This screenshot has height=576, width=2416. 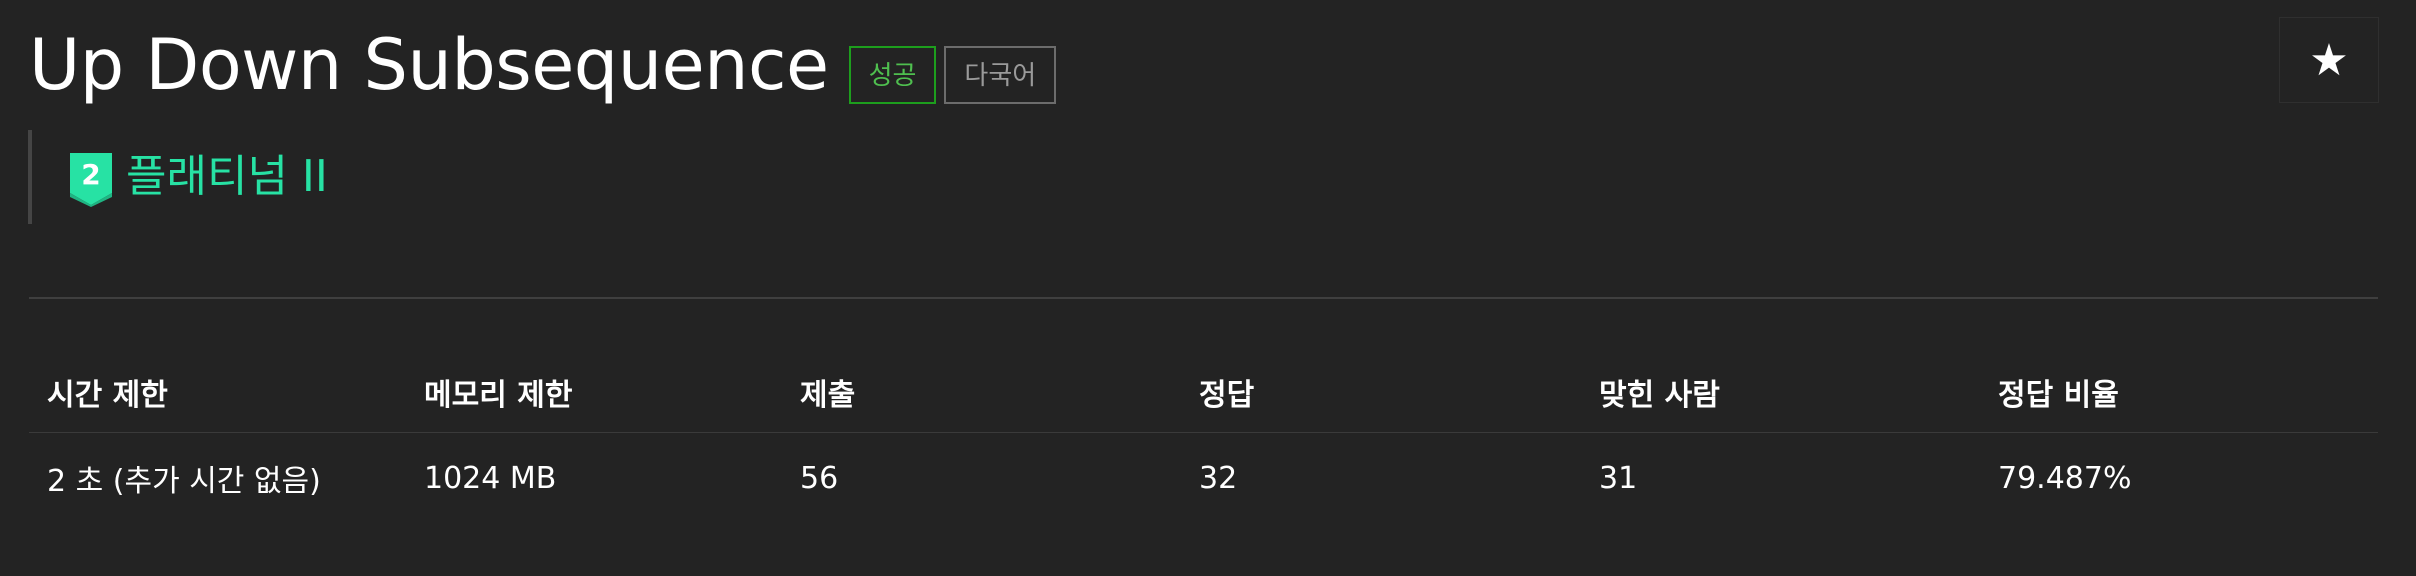 I want to click on star-icon: ★, so click(x=2329, y=60).